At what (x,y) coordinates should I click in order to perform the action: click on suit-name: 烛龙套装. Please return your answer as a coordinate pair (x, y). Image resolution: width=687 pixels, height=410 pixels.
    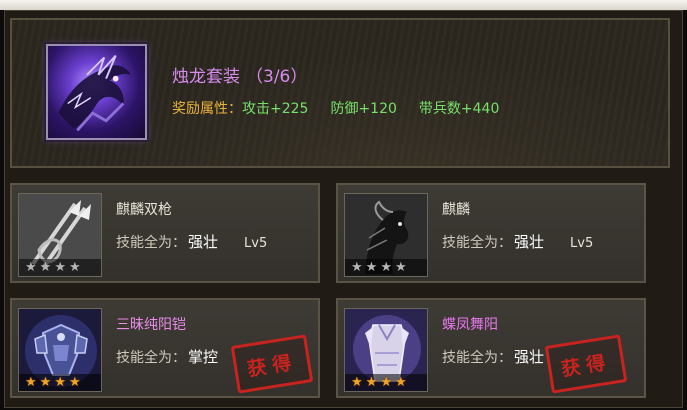
    Looking at the image, I should click on (206, 77).